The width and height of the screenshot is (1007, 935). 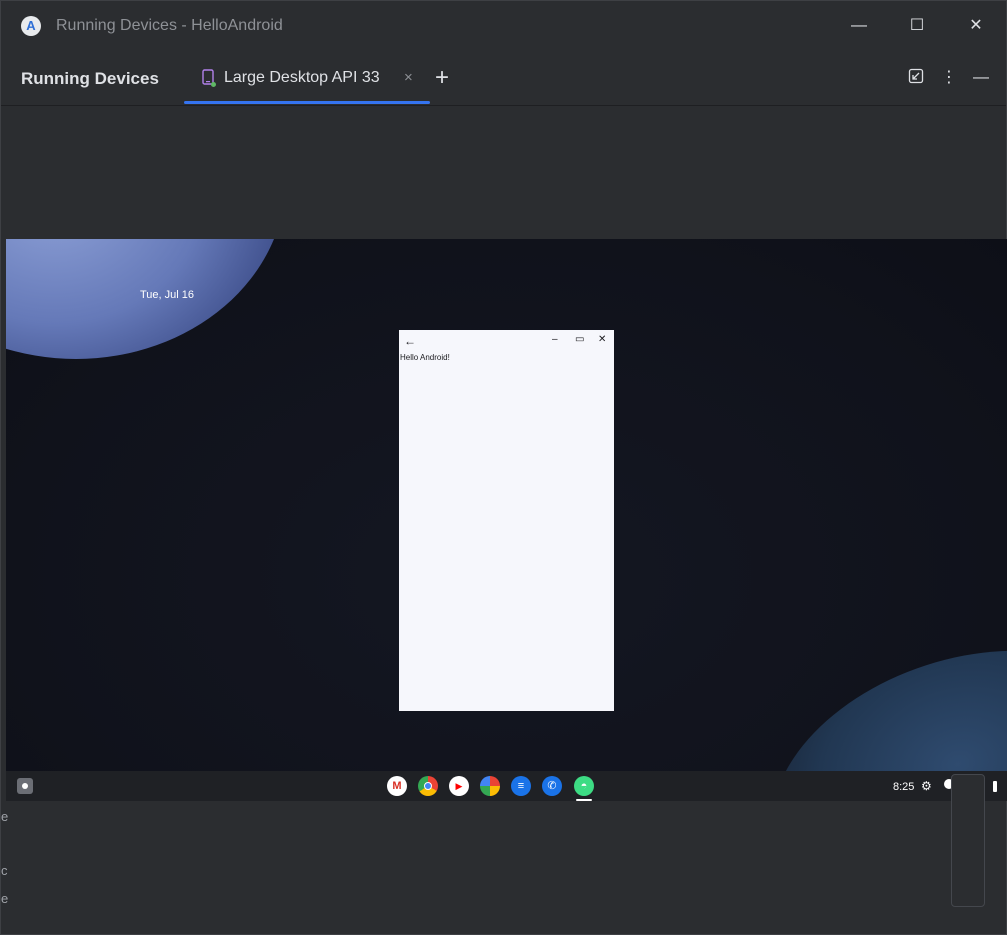 I want to click on messages-icon: ≡, so click(x=521, y=786).